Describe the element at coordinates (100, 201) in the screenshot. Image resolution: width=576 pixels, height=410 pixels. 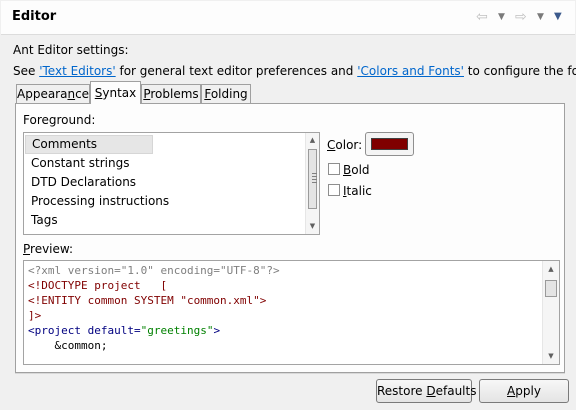
I see `list-item-processing-instructions: Processing instructions` at that location.